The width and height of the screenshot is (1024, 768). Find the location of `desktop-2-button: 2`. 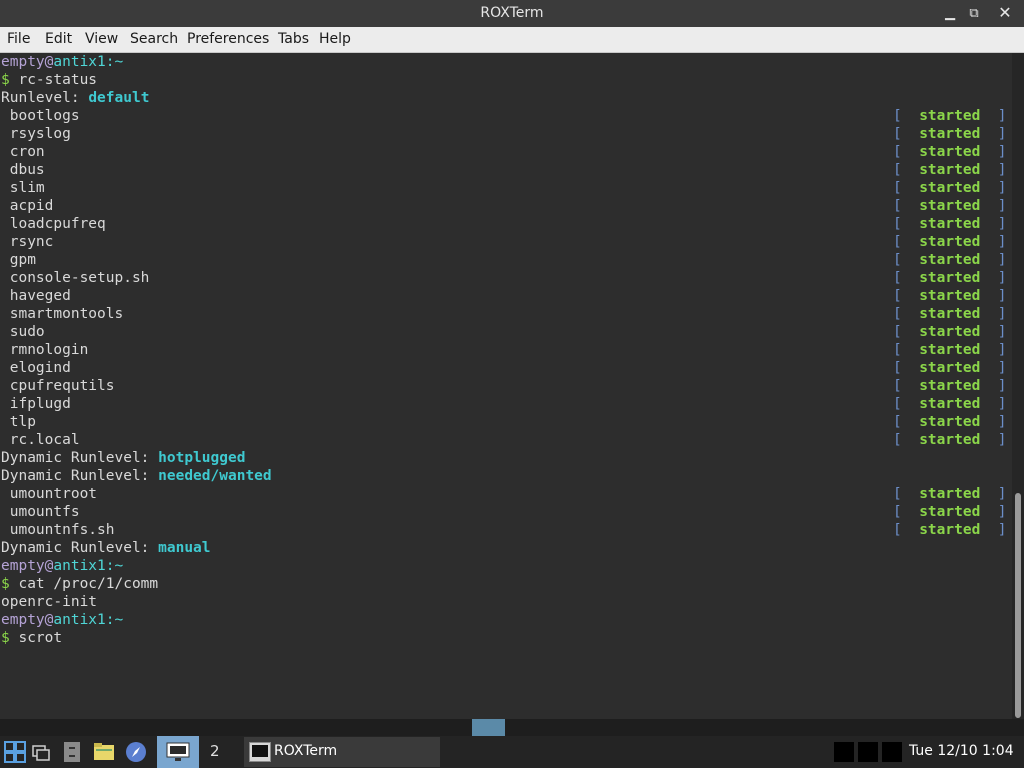

desktop-2-button: 2 is located at coordinates (215, 751).